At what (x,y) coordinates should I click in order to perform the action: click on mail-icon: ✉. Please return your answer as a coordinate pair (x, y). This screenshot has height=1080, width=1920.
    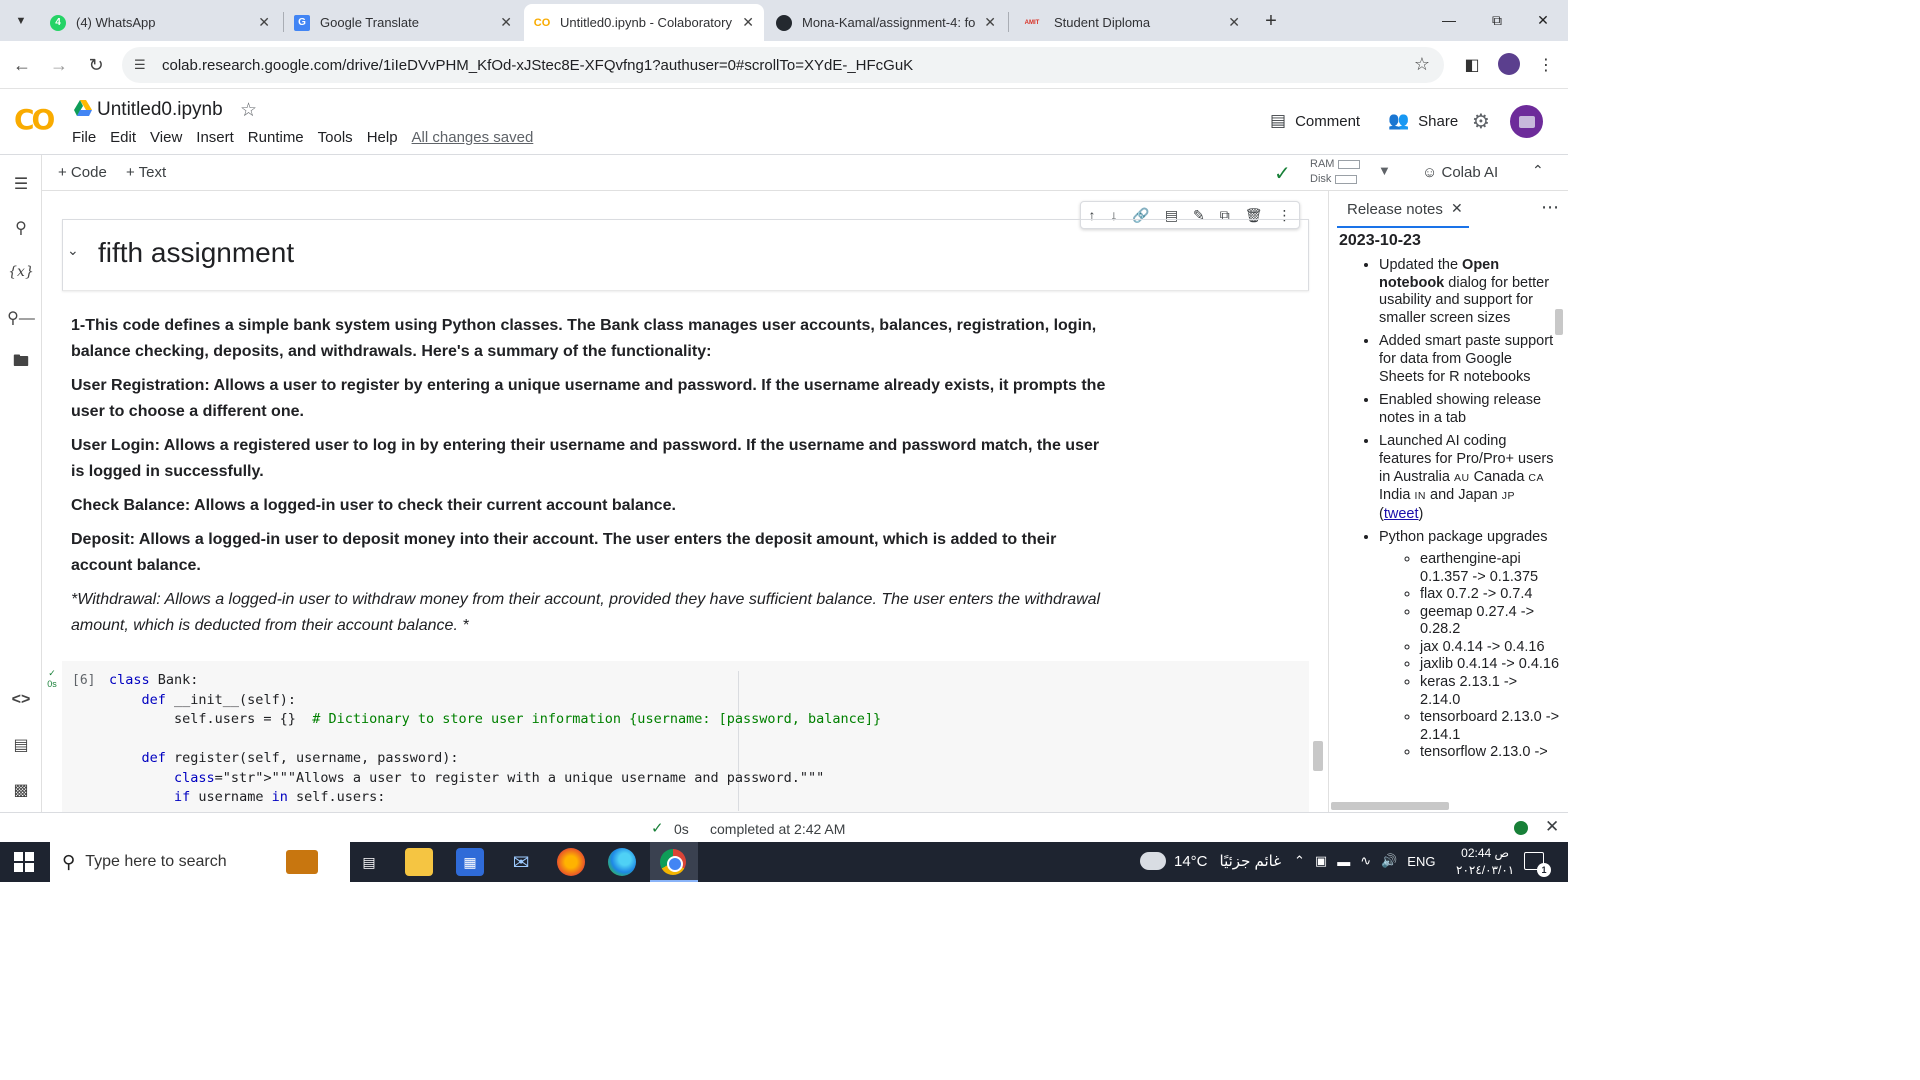
    Looking at the image, I should click on (521, 862).